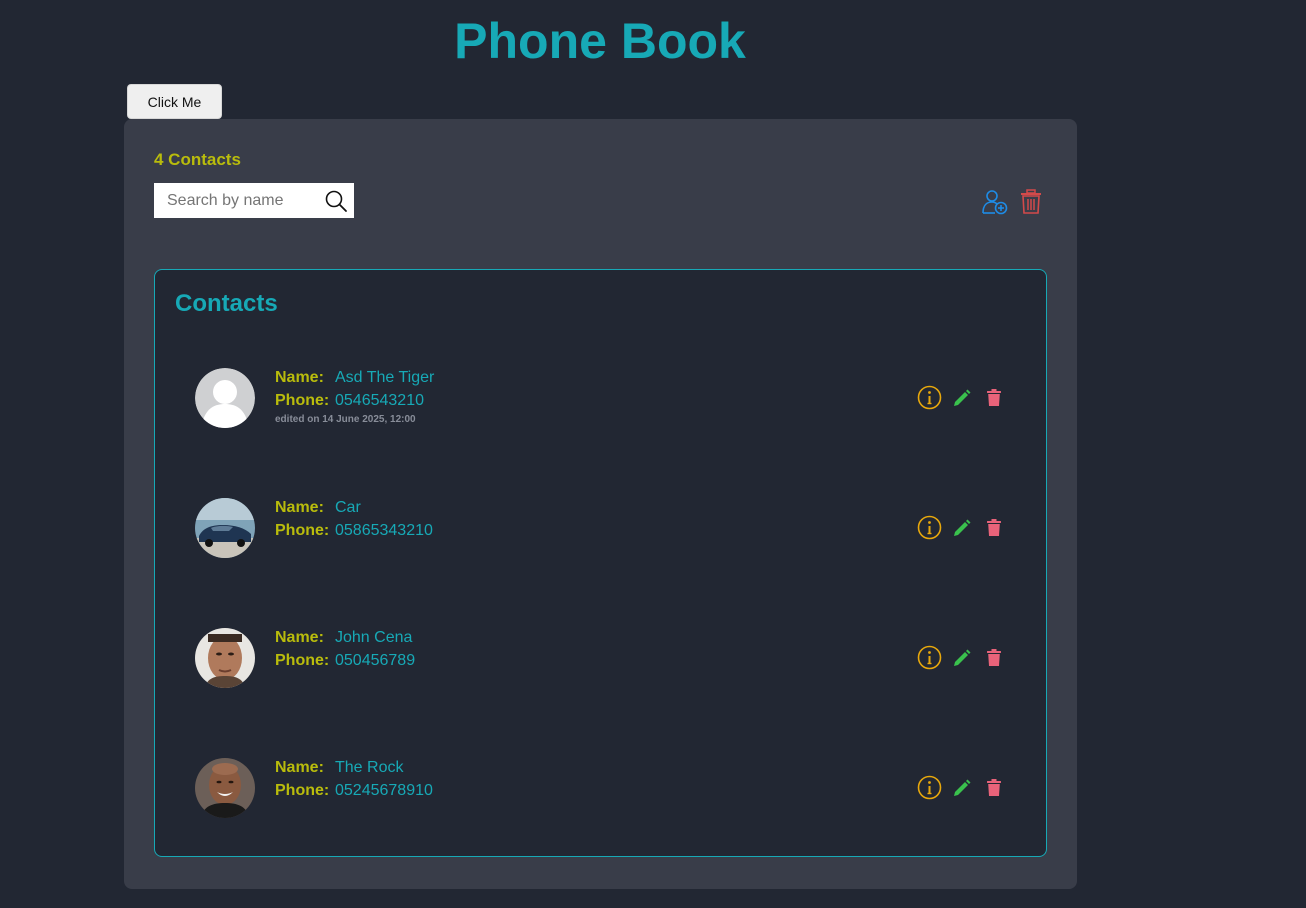 Image resolution: width=1306 pixels, height=908 pixels. Describe the element at coordinates (174, 101) in the screenshot. I see `click-me-button: Click Me` at that location.